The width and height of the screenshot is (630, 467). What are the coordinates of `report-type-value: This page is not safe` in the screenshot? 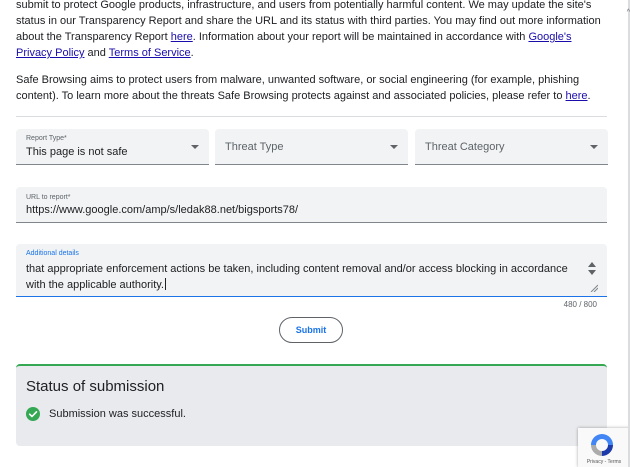 It's located at (77, 152).